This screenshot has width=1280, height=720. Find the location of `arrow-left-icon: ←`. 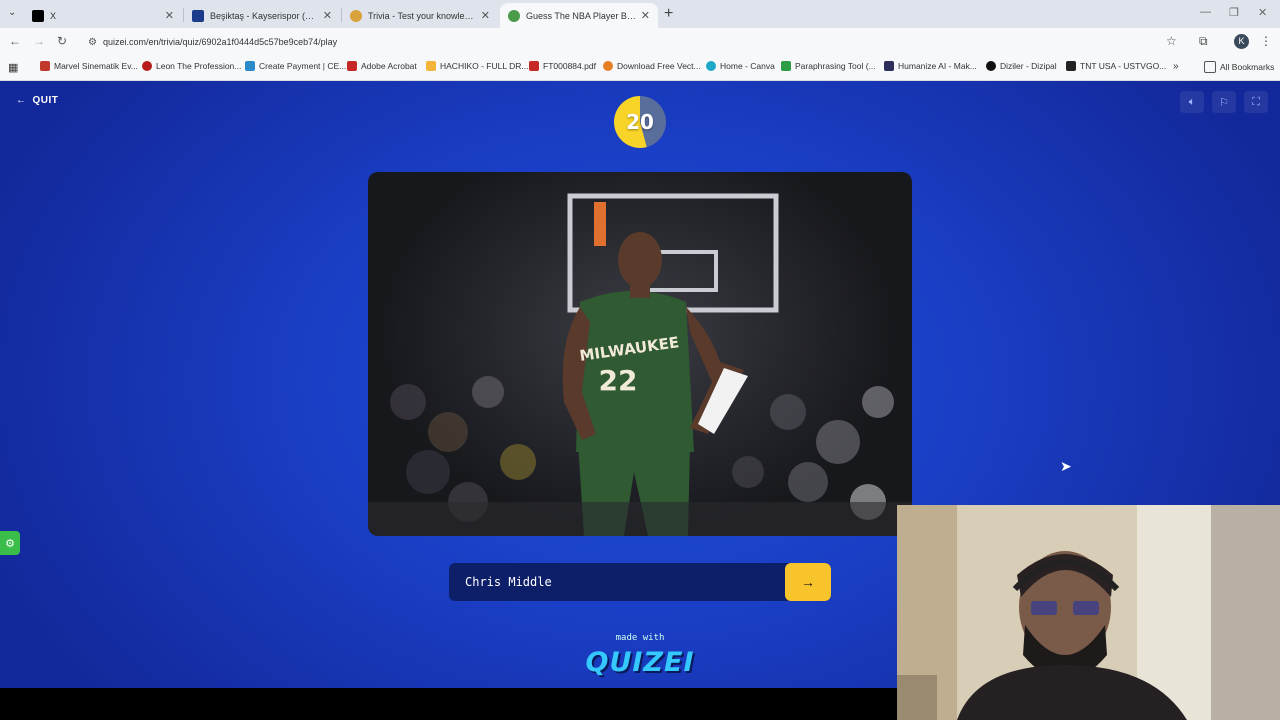

arrow-left-icon: ← is located at coordinates (21, 100).